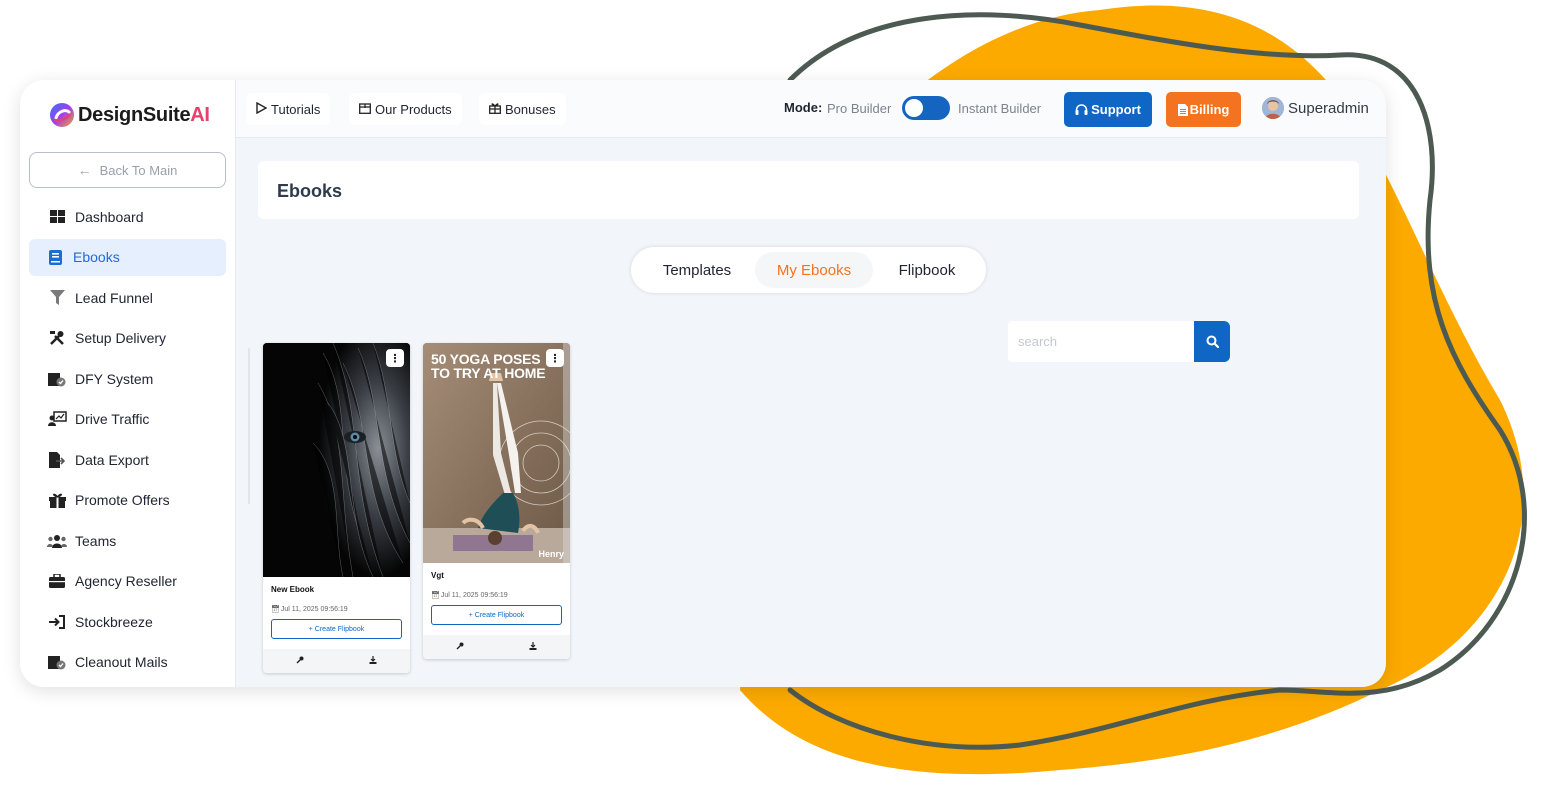  What do you see at coordinates (112, 459) in the screenshot?
I see `sidebar-item-label: Data Export` at bounding box center [112, 459].